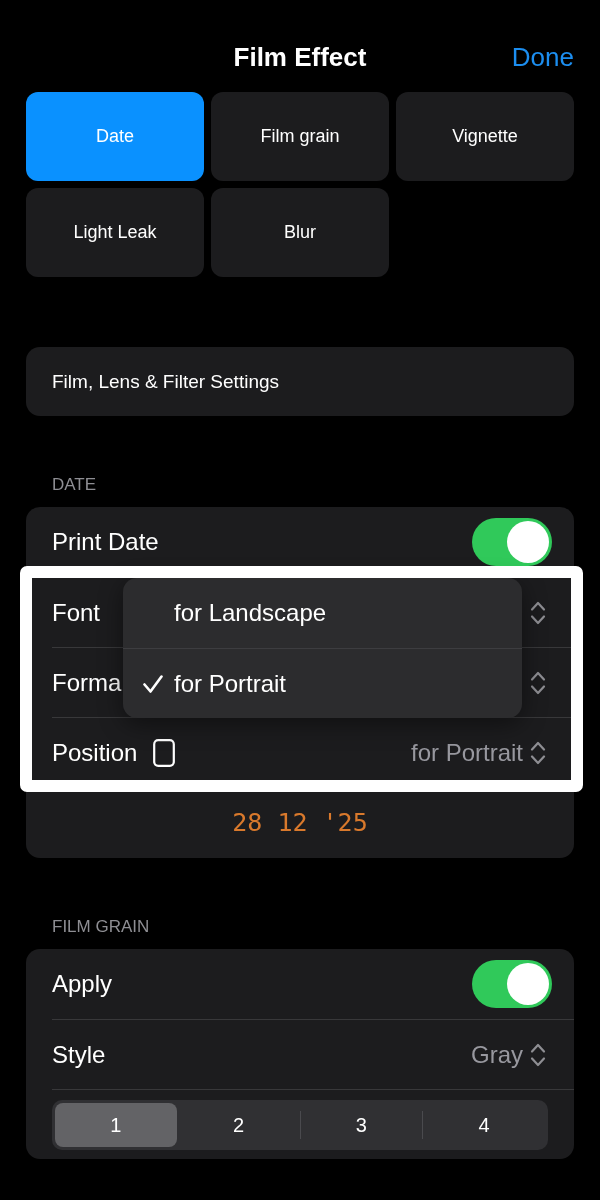 Image resolution: width=600 pixels, height=1200 pixels. I want to click on done-button: Done, so click(542, 57).